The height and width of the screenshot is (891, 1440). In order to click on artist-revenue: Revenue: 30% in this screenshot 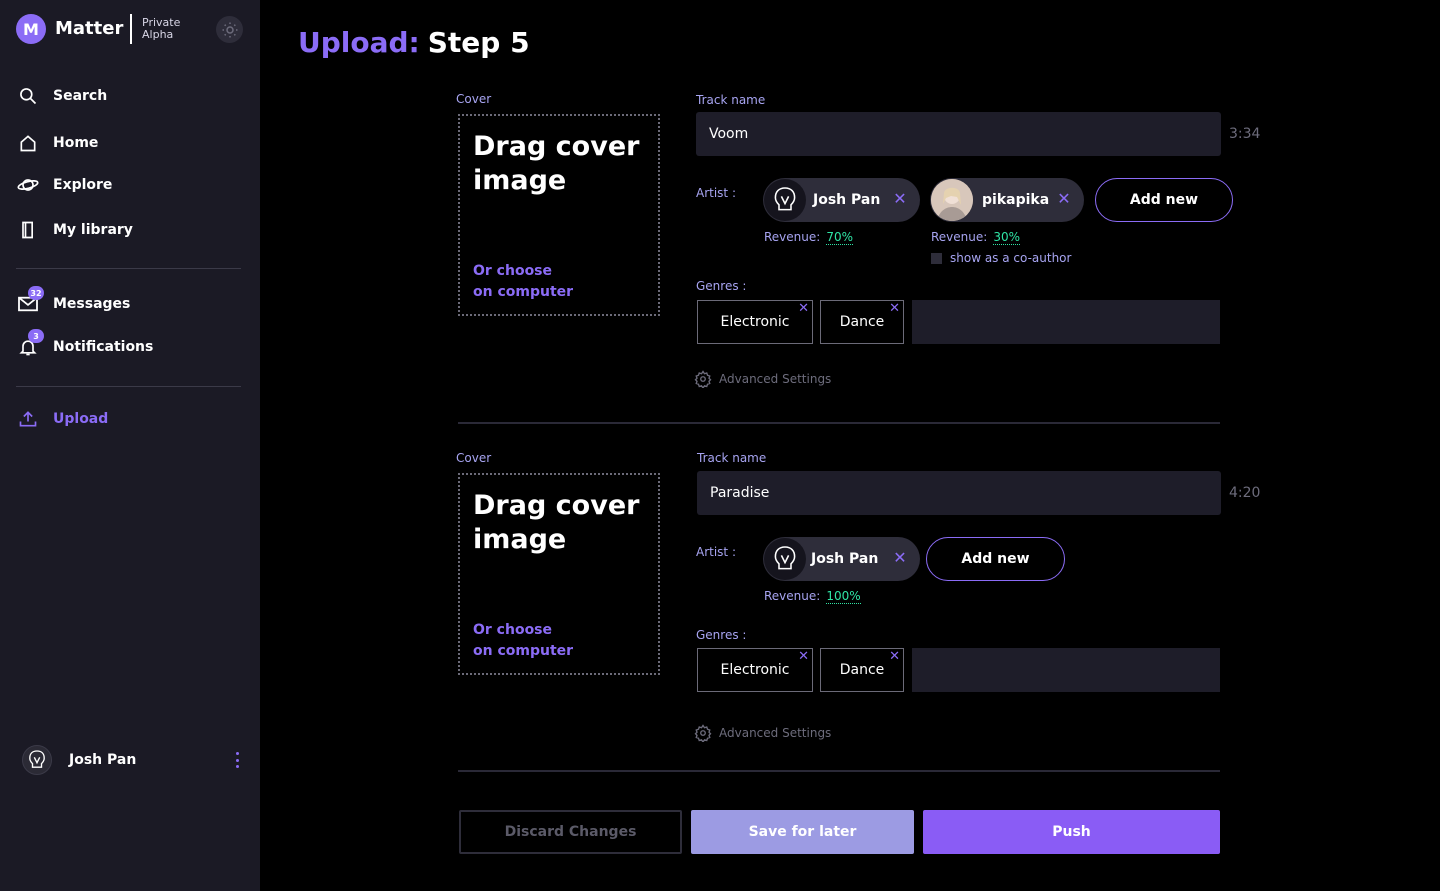, I will do `click(975, 237)`.